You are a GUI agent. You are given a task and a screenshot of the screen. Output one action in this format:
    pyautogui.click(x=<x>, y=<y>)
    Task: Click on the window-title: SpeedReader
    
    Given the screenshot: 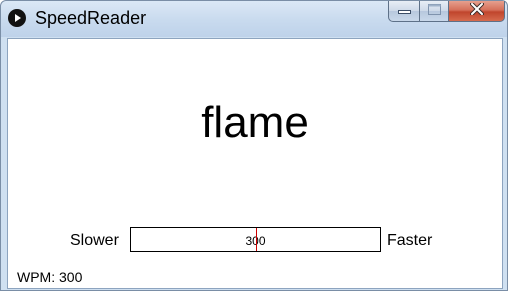 What is the action you would take?
    pyautogui.click(x=91, y=18)
    